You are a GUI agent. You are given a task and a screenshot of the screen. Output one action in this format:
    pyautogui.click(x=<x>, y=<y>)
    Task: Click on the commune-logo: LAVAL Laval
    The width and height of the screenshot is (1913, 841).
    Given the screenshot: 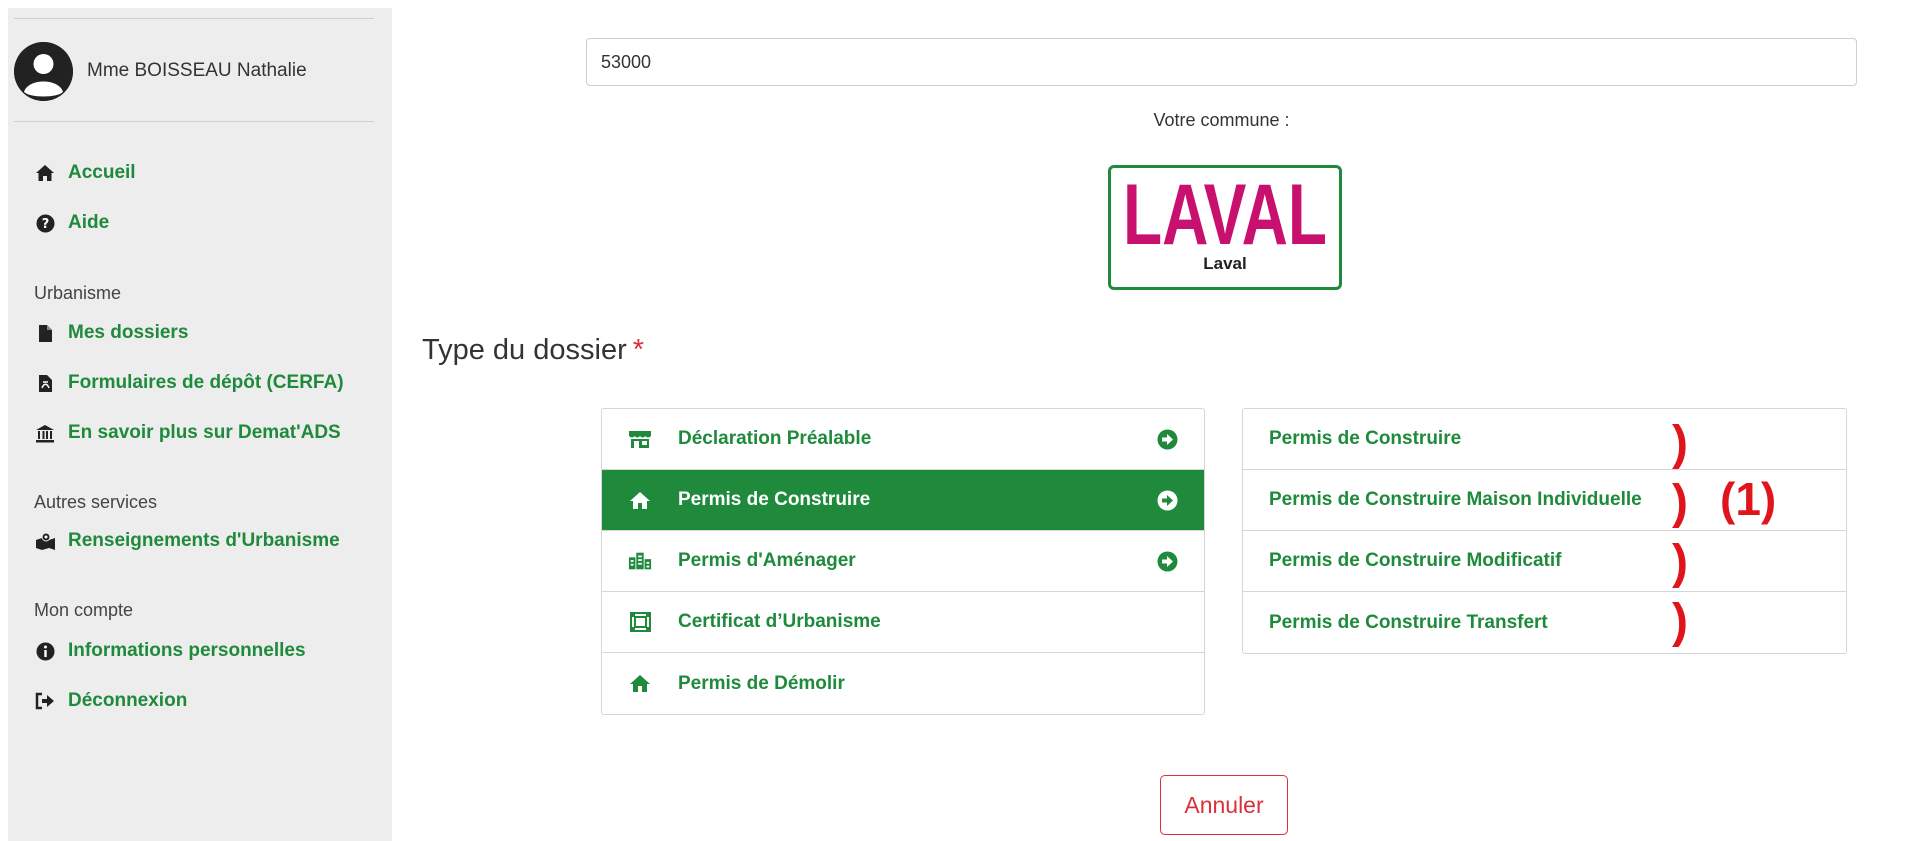 What is the action you would take?
    pyautogui.click(x=1225, y=227)
    